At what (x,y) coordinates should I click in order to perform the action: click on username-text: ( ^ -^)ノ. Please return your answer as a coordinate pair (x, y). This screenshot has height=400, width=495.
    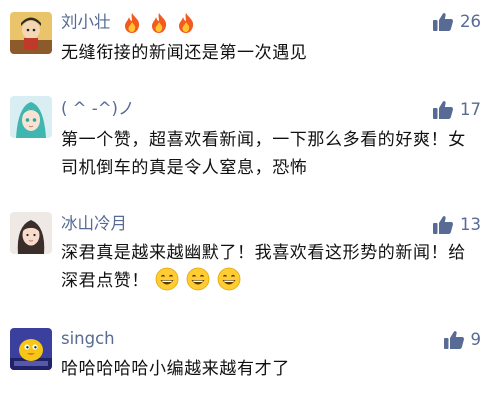
    Looking at the image, I should click on (97, 108).